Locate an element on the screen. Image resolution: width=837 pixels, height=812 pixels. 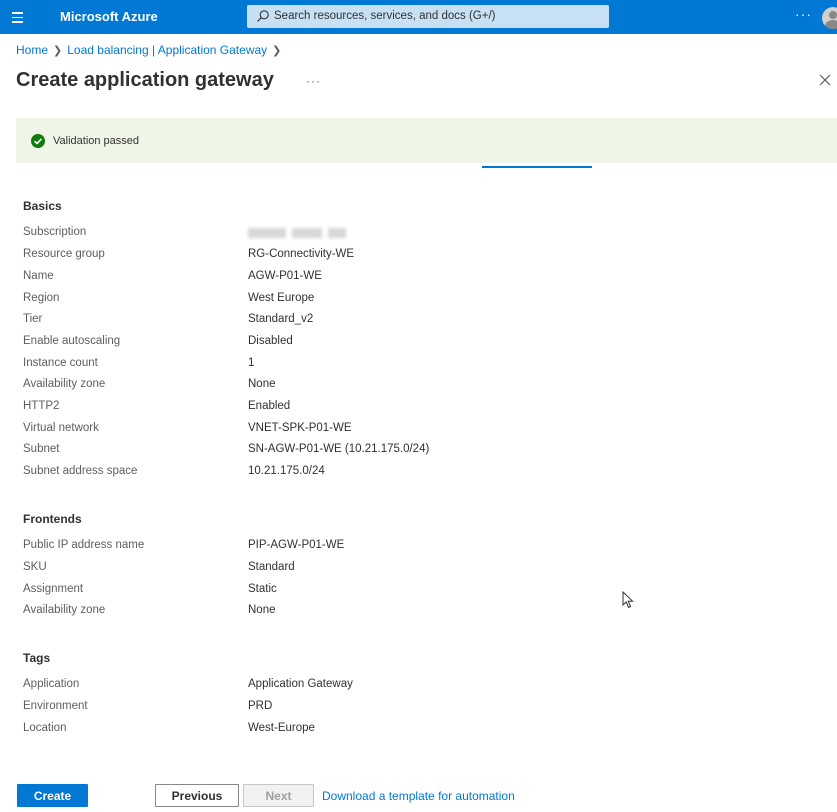
brand-title: Microsoft Azure is located at coordinates (109, 16).